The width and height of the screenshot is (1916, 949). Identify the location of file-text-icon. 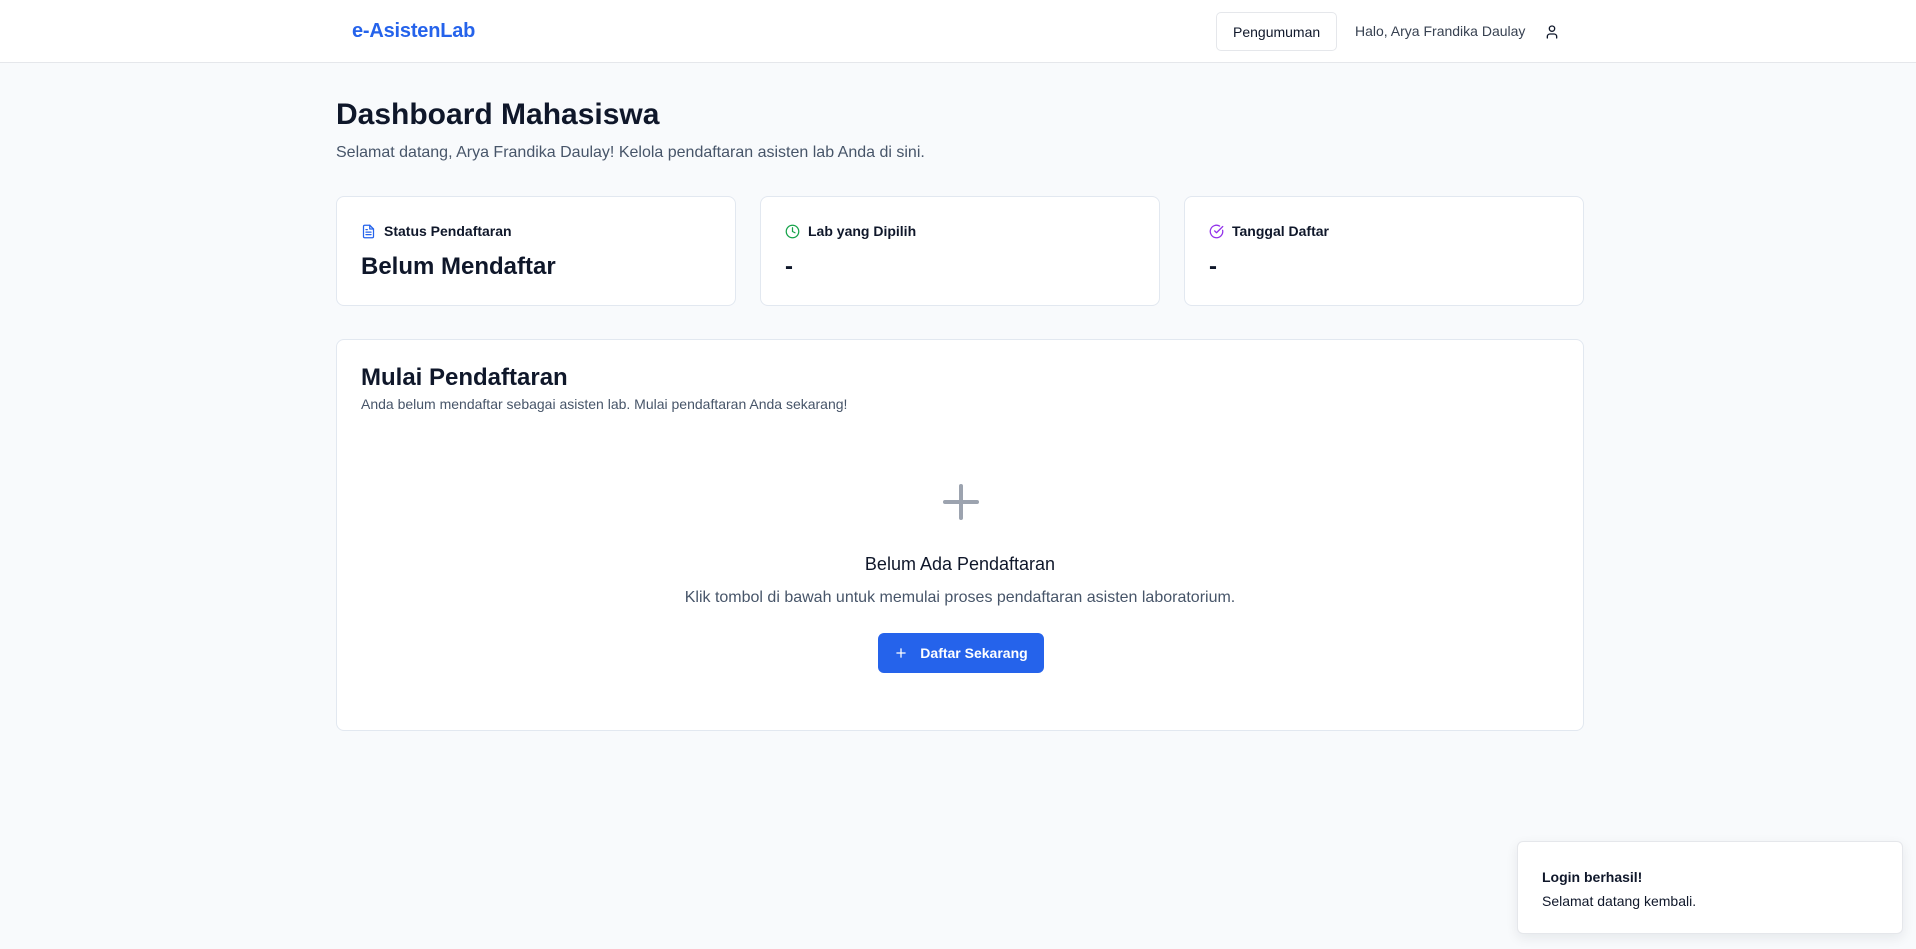
(368, 231).